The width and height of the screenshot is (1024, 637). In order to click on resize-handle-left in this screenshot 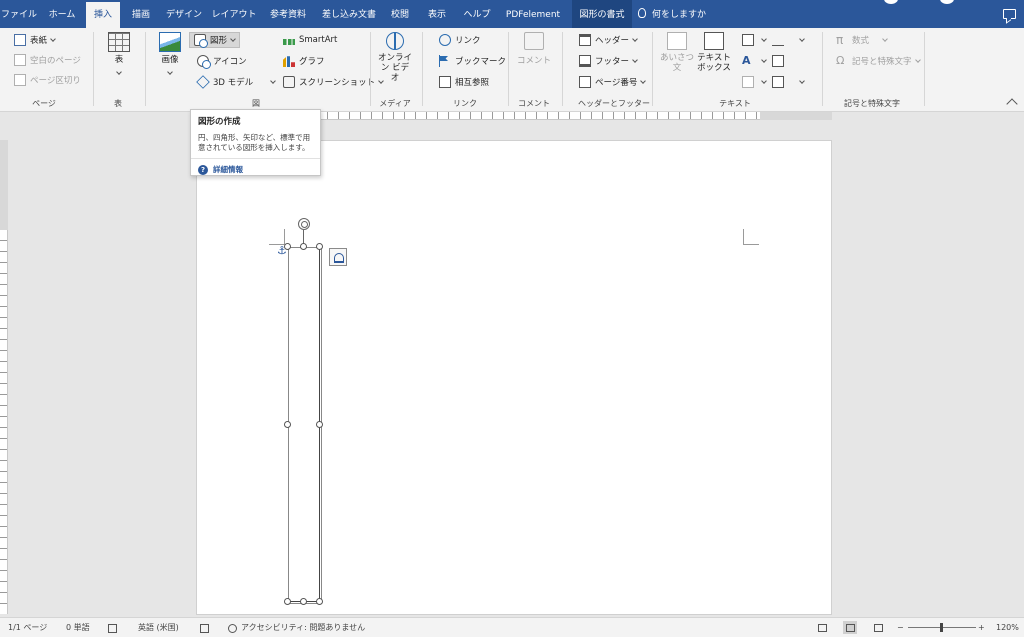, I will do `click(287, 424)`.